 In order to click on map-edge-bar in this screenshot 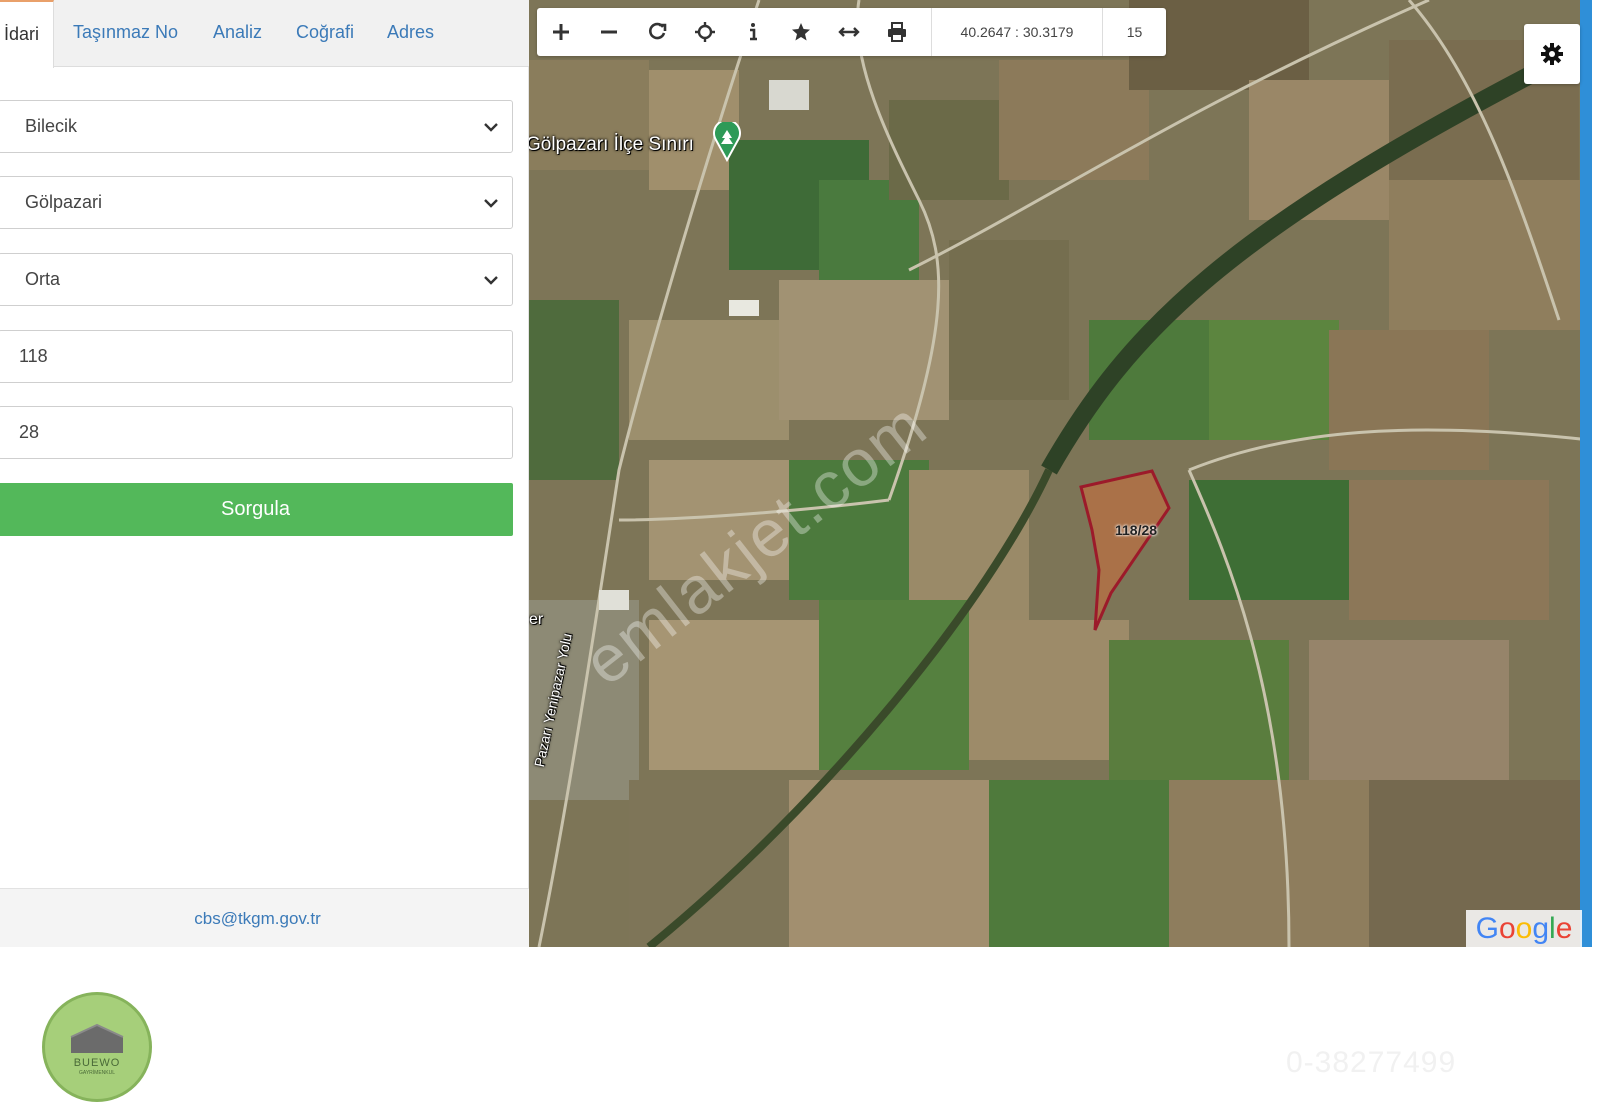, I will do `click(1586, 473)`.